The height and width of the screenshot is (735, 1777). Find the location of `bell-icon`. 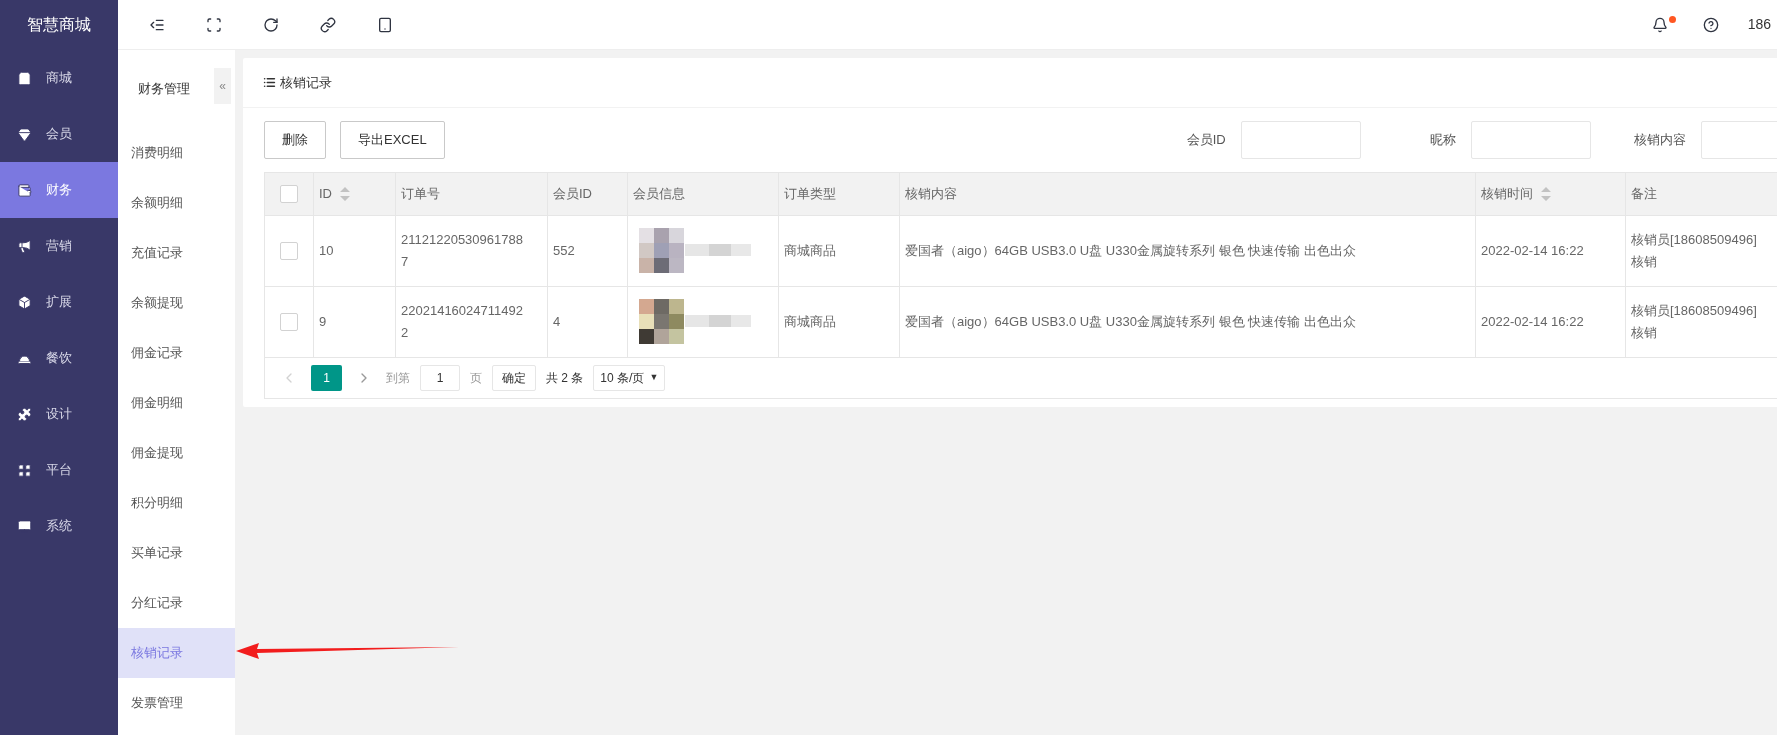

bell-icon is located at coordinates (1659, 24).